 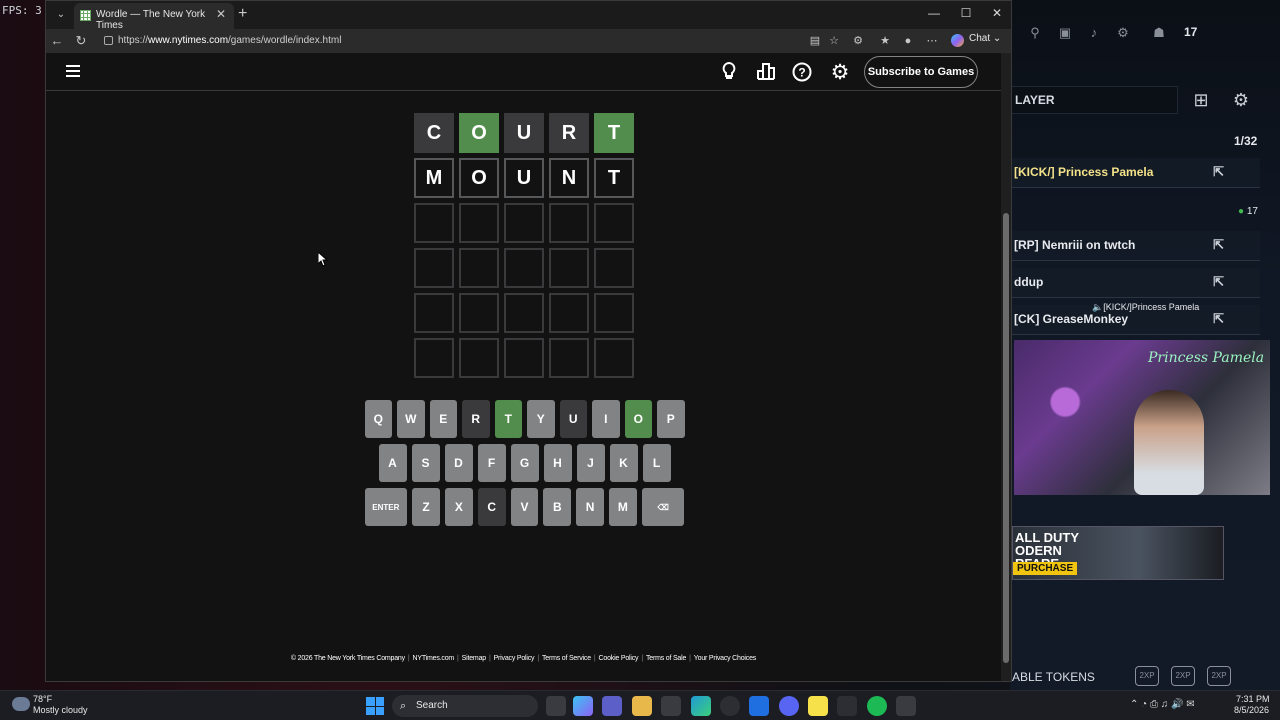 What do you see at coordinates (766, 73) in the screenshot?
I see `stats-icon` at bounding box center [766, 73].